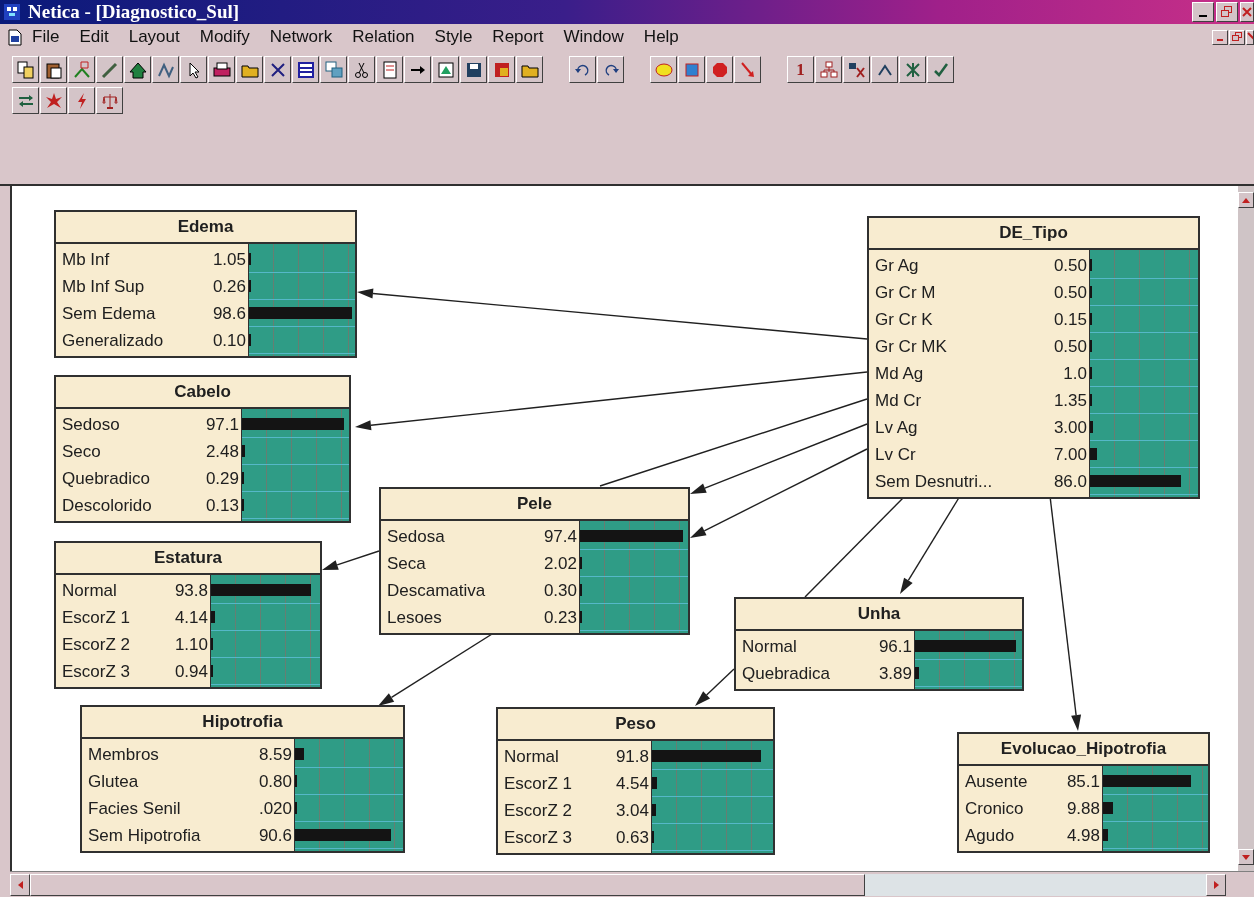 The width and height of the screenshot is (1254, 897). I want to click on state-label: Normal, so click(89, 590).